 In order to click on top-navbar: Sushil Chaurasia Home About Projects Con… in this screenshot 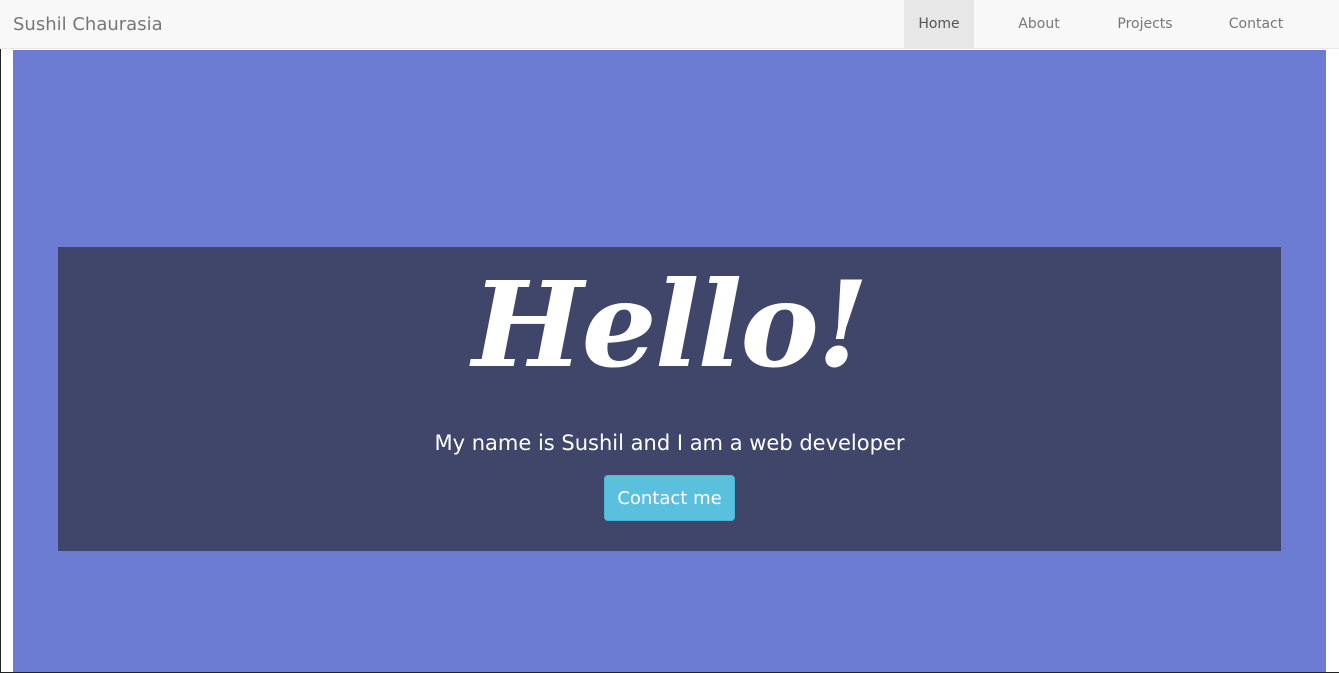, I will do `click(669, 24)`.